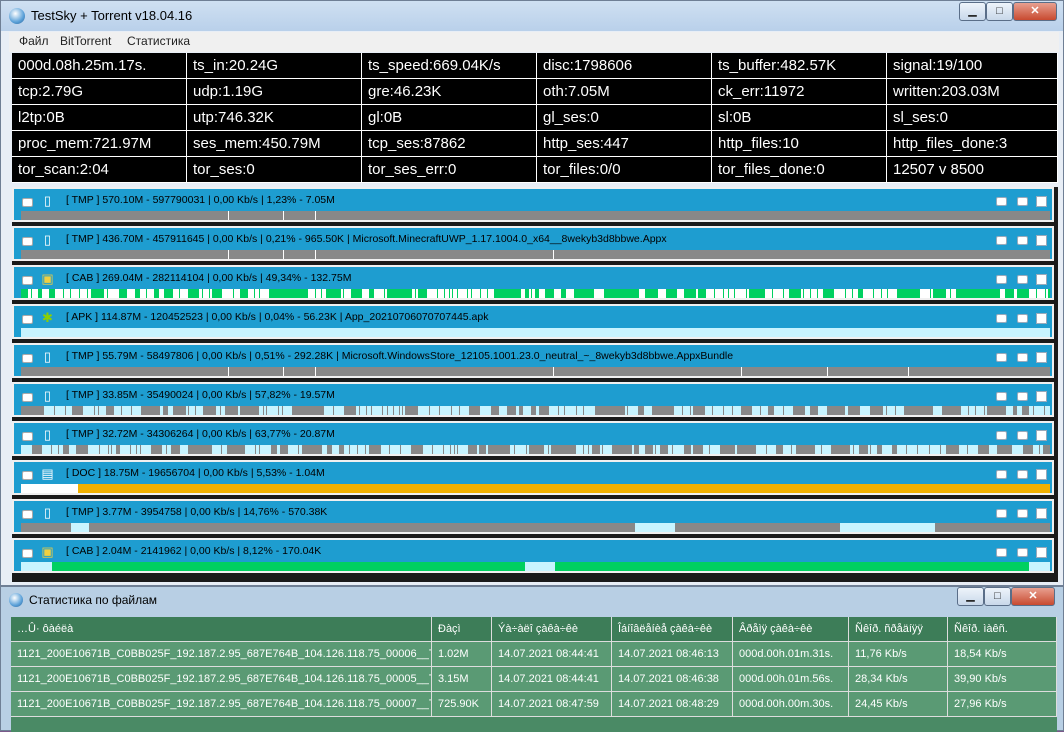 This screenshot has height=732, width=1064. What do you see at coordinates (799, 118) in the screenshot?
I see `stat-cell: sl:0B` at bounding box center [799, 118].